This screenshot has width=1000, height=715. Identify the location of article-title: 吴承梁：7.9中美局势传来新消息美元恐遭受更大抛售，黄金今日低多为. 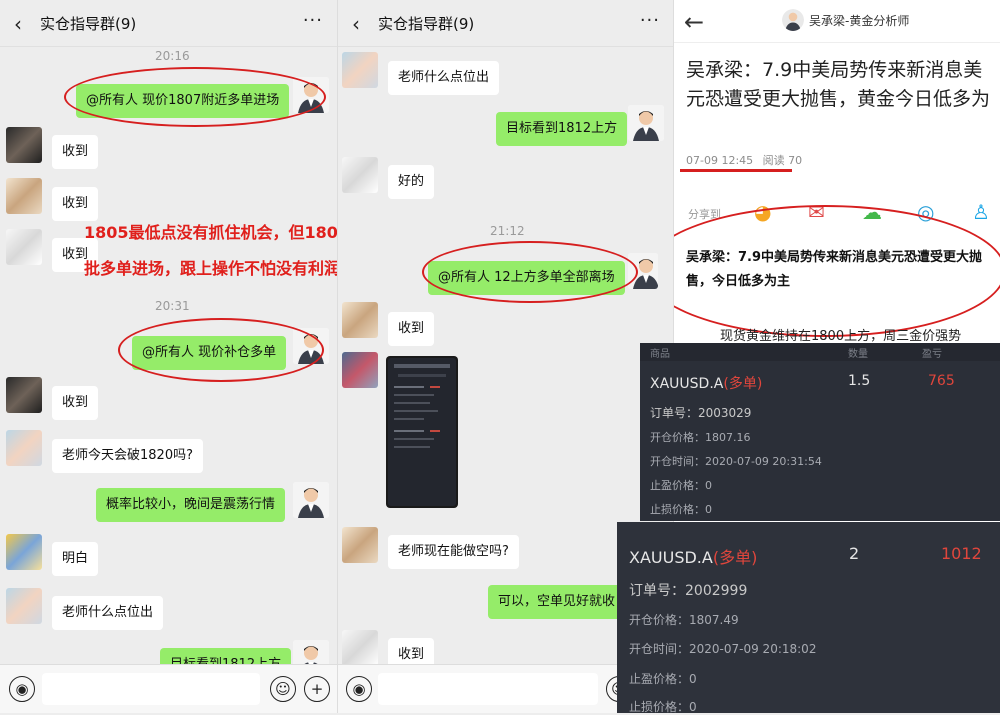
(838, 84).